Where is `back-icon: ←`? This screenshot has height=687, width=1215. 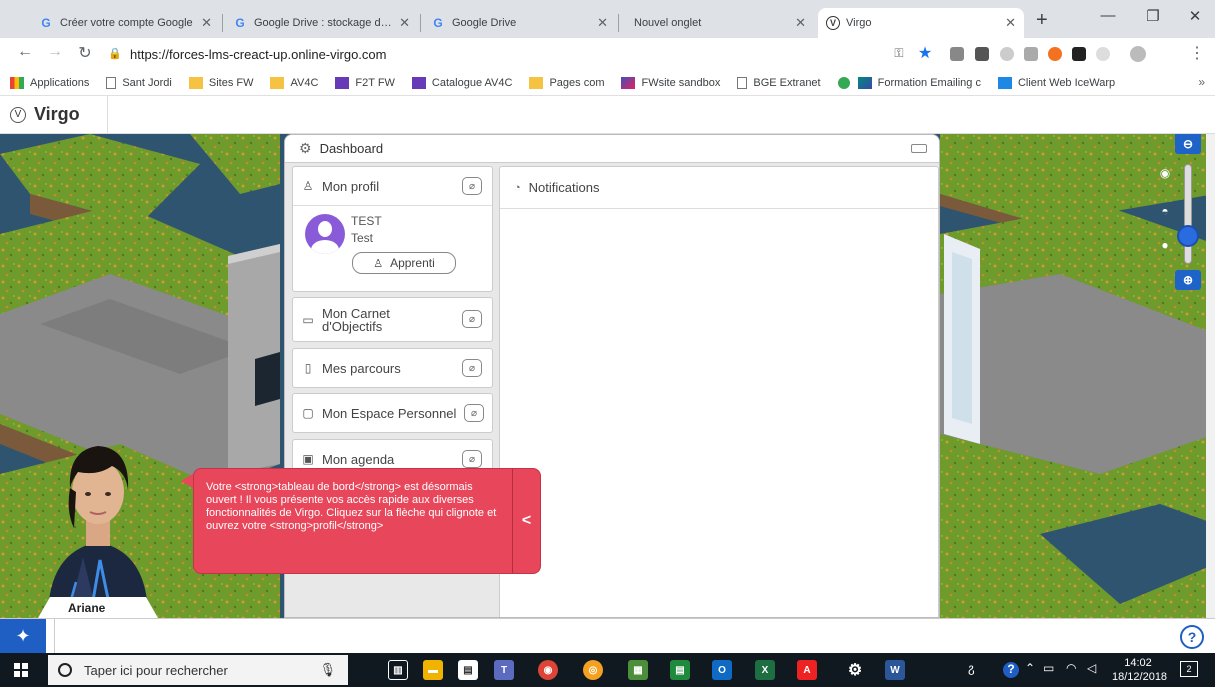 back-icon: ← is located at coordinates (25, 52).